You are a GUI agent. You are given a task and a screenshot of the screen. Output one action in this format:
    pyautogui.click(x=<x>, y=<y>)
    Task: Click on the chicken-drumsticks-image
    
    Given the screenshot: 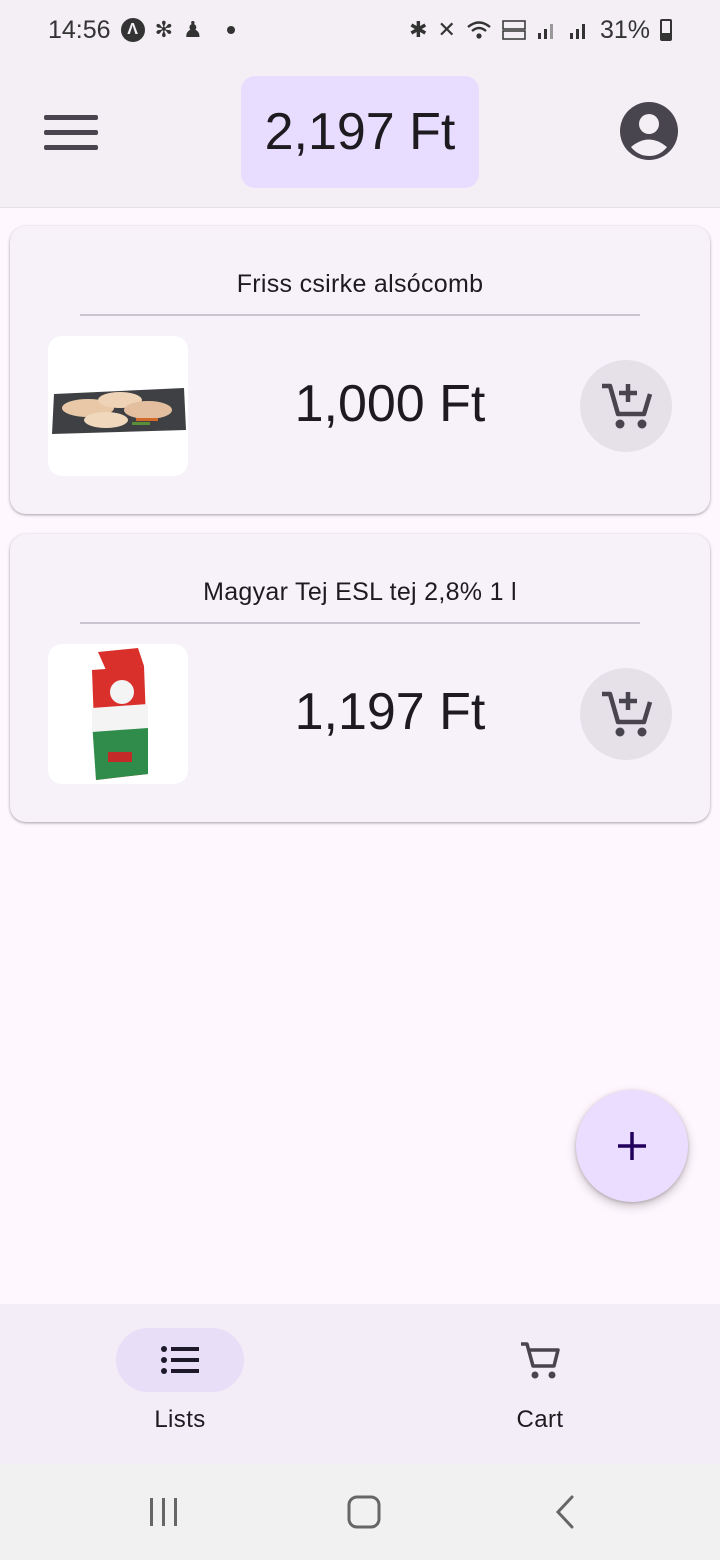 What is the action you would take?
    pyautogui.click(x=118, y=406)
    